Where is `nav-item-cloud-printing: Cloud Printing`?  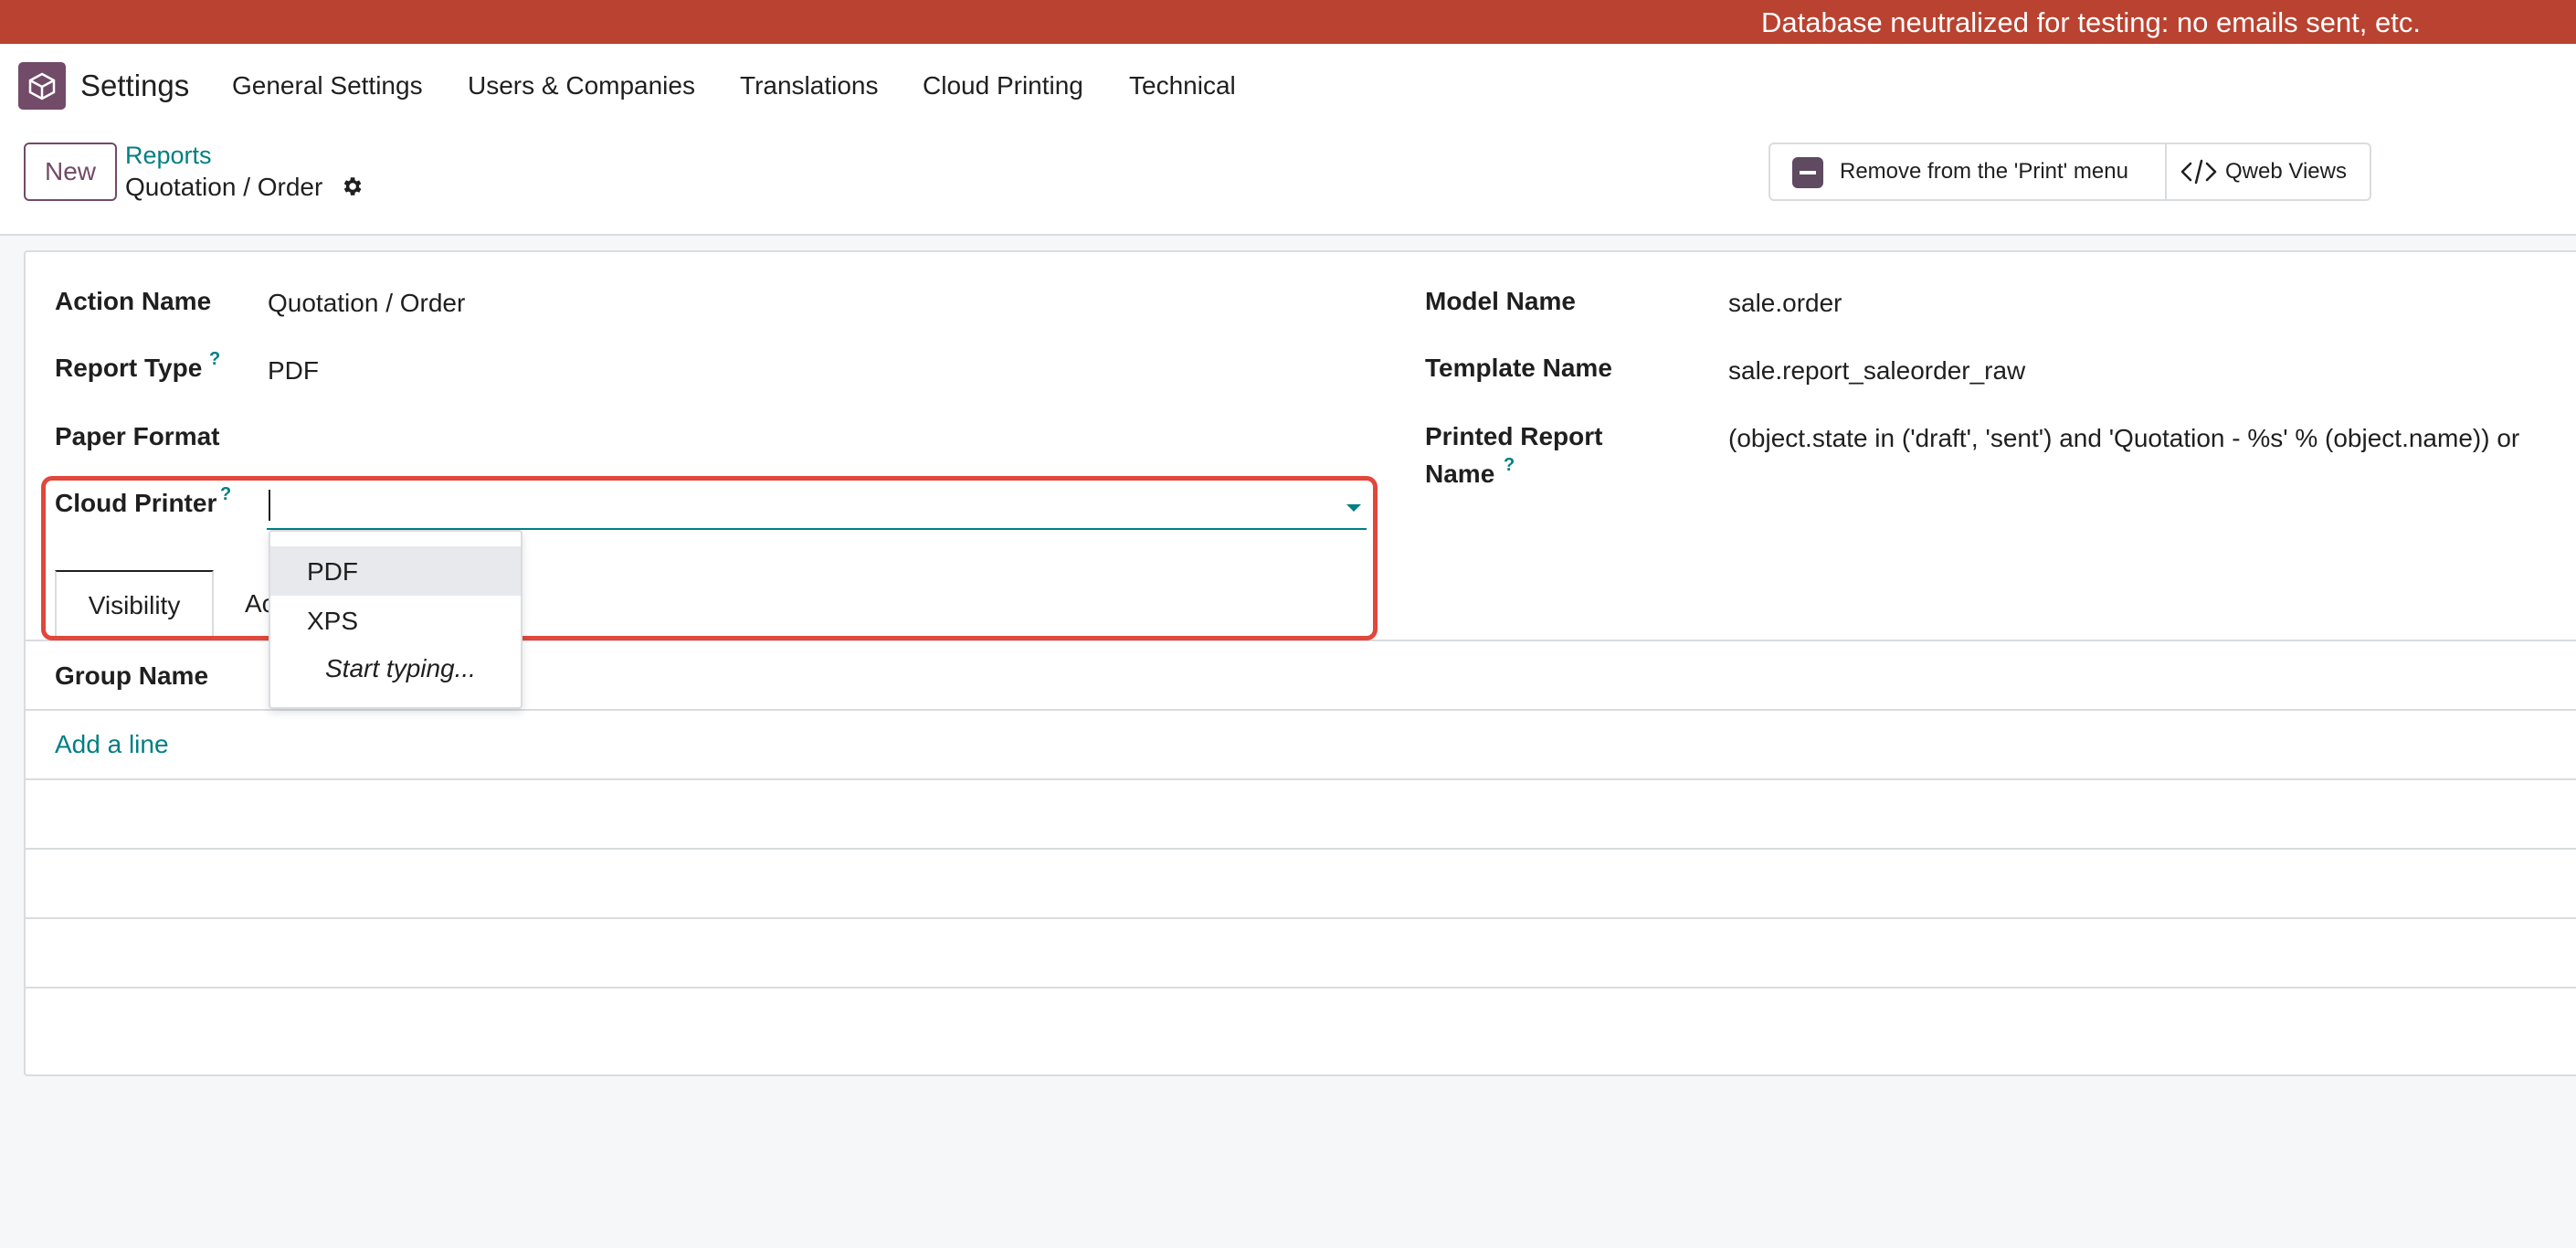
nav-item-cloud-printing: Cloud Printing is located at coordinates (1003, 86).